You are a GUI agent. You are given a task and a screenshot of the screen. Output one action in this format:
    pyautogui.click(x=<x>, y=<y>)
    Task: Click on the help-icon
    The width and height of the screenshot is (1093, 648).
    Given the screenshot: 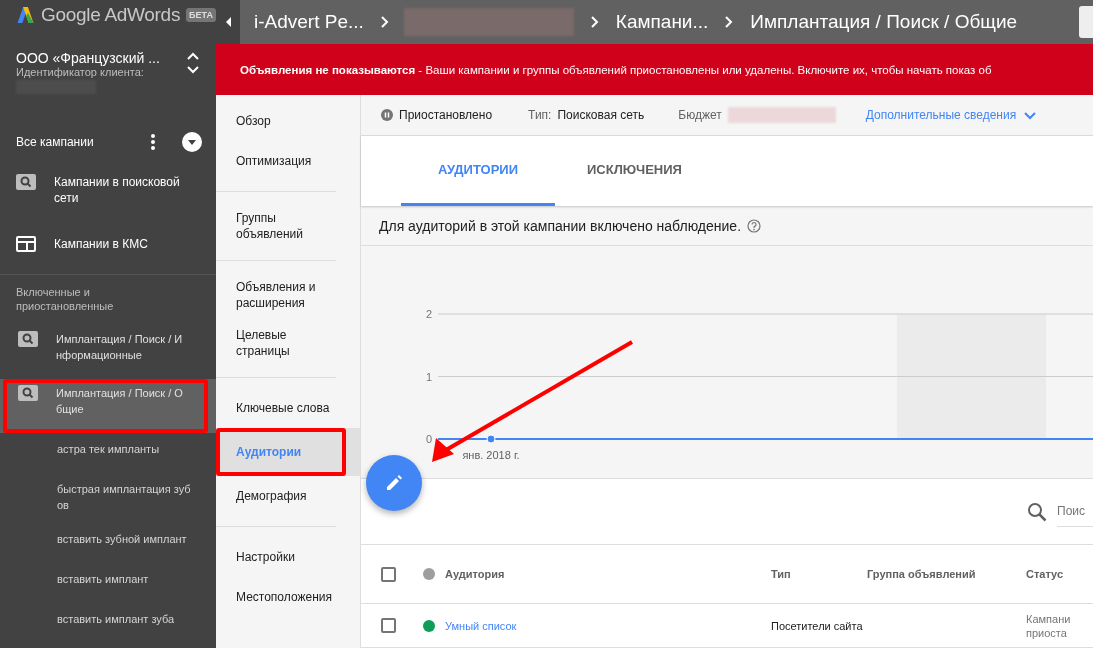 What is the action you would take?
    pyautogui.click(x=754, y=225)
    